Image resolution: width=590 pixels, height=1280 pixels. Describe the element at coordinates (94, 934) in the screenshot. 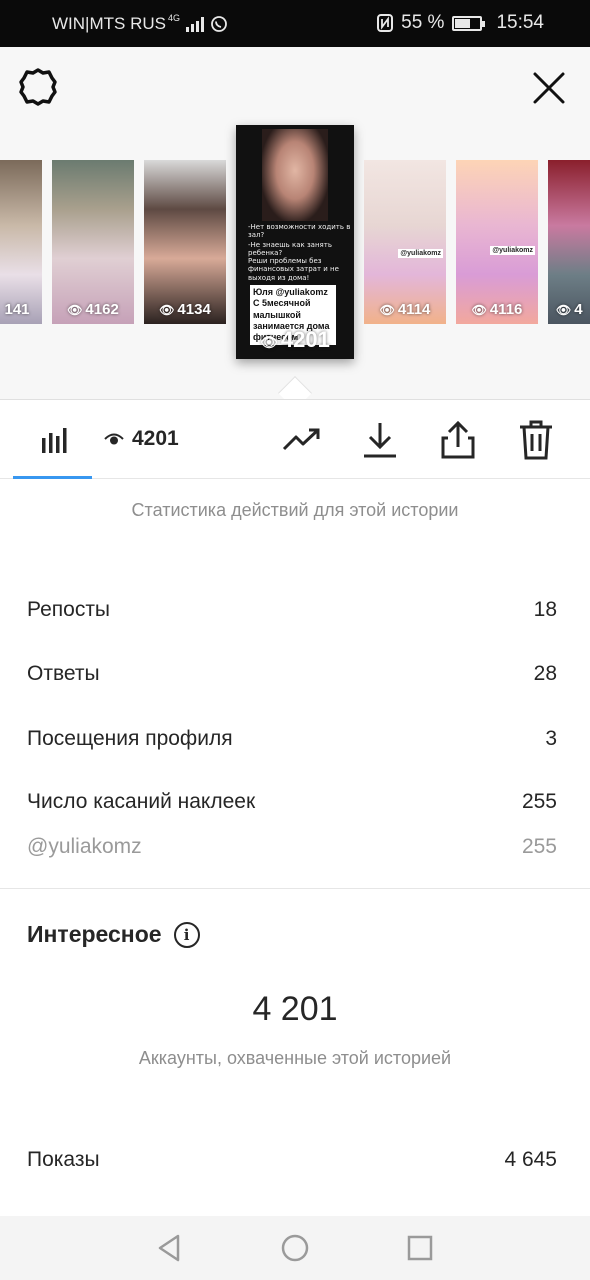

I see `discovery-title: Интересное` at that location.